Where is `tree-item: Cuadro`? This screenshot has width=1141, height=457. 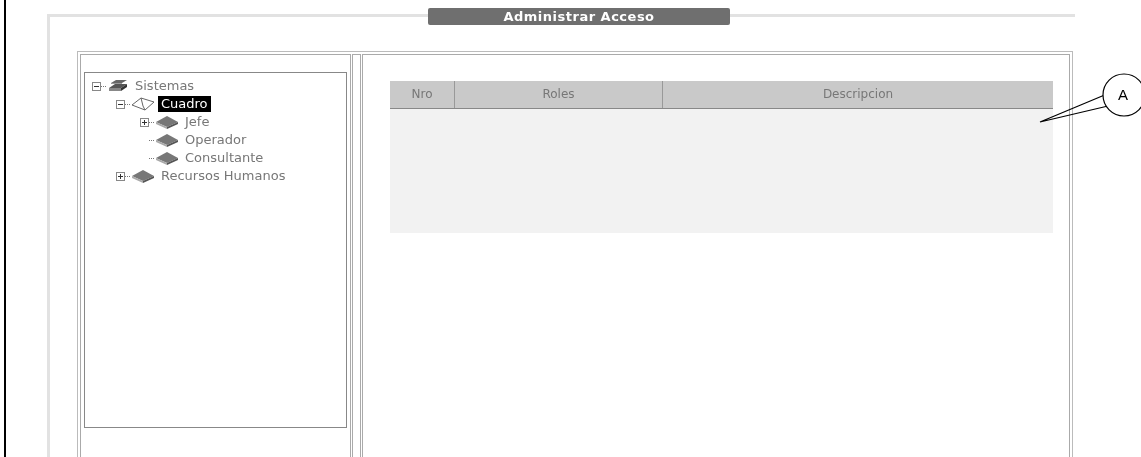
tree-item: Cuadro is located at coordinates (184, 104).